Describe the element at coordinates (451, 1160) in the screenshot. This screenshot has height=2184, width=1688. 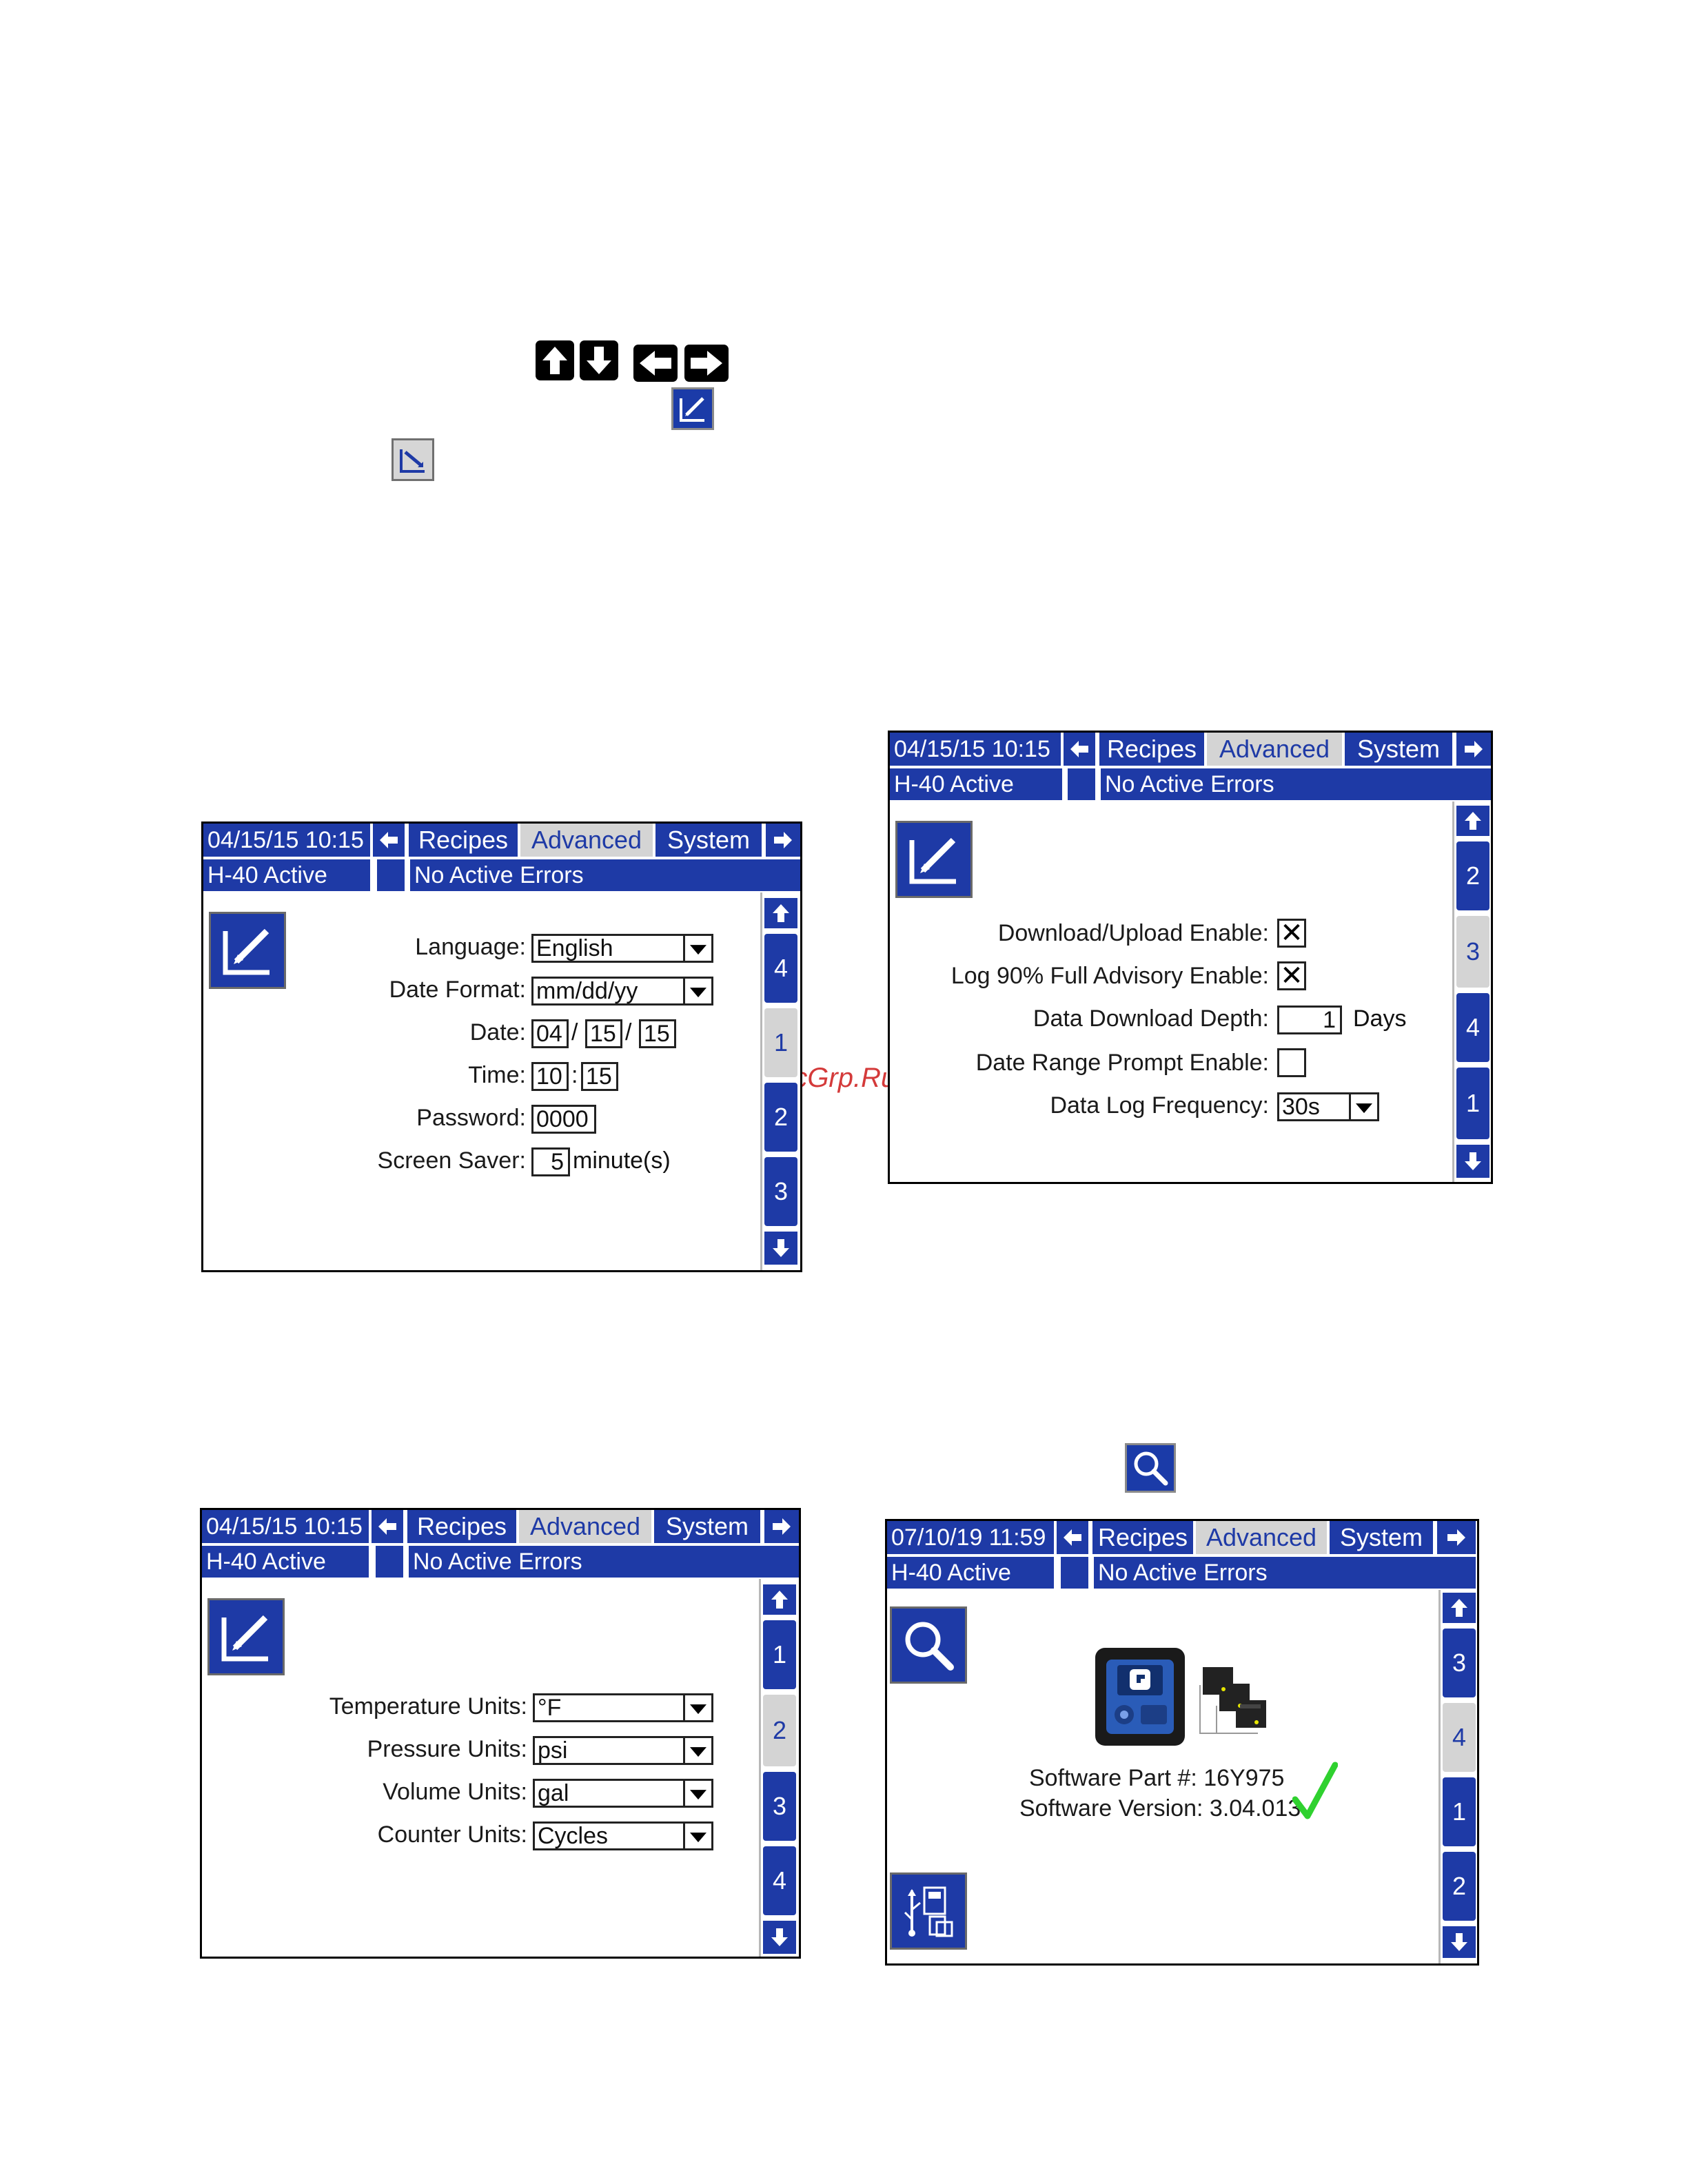
I see `screen-saver-label: Screen Saver:` at that location.